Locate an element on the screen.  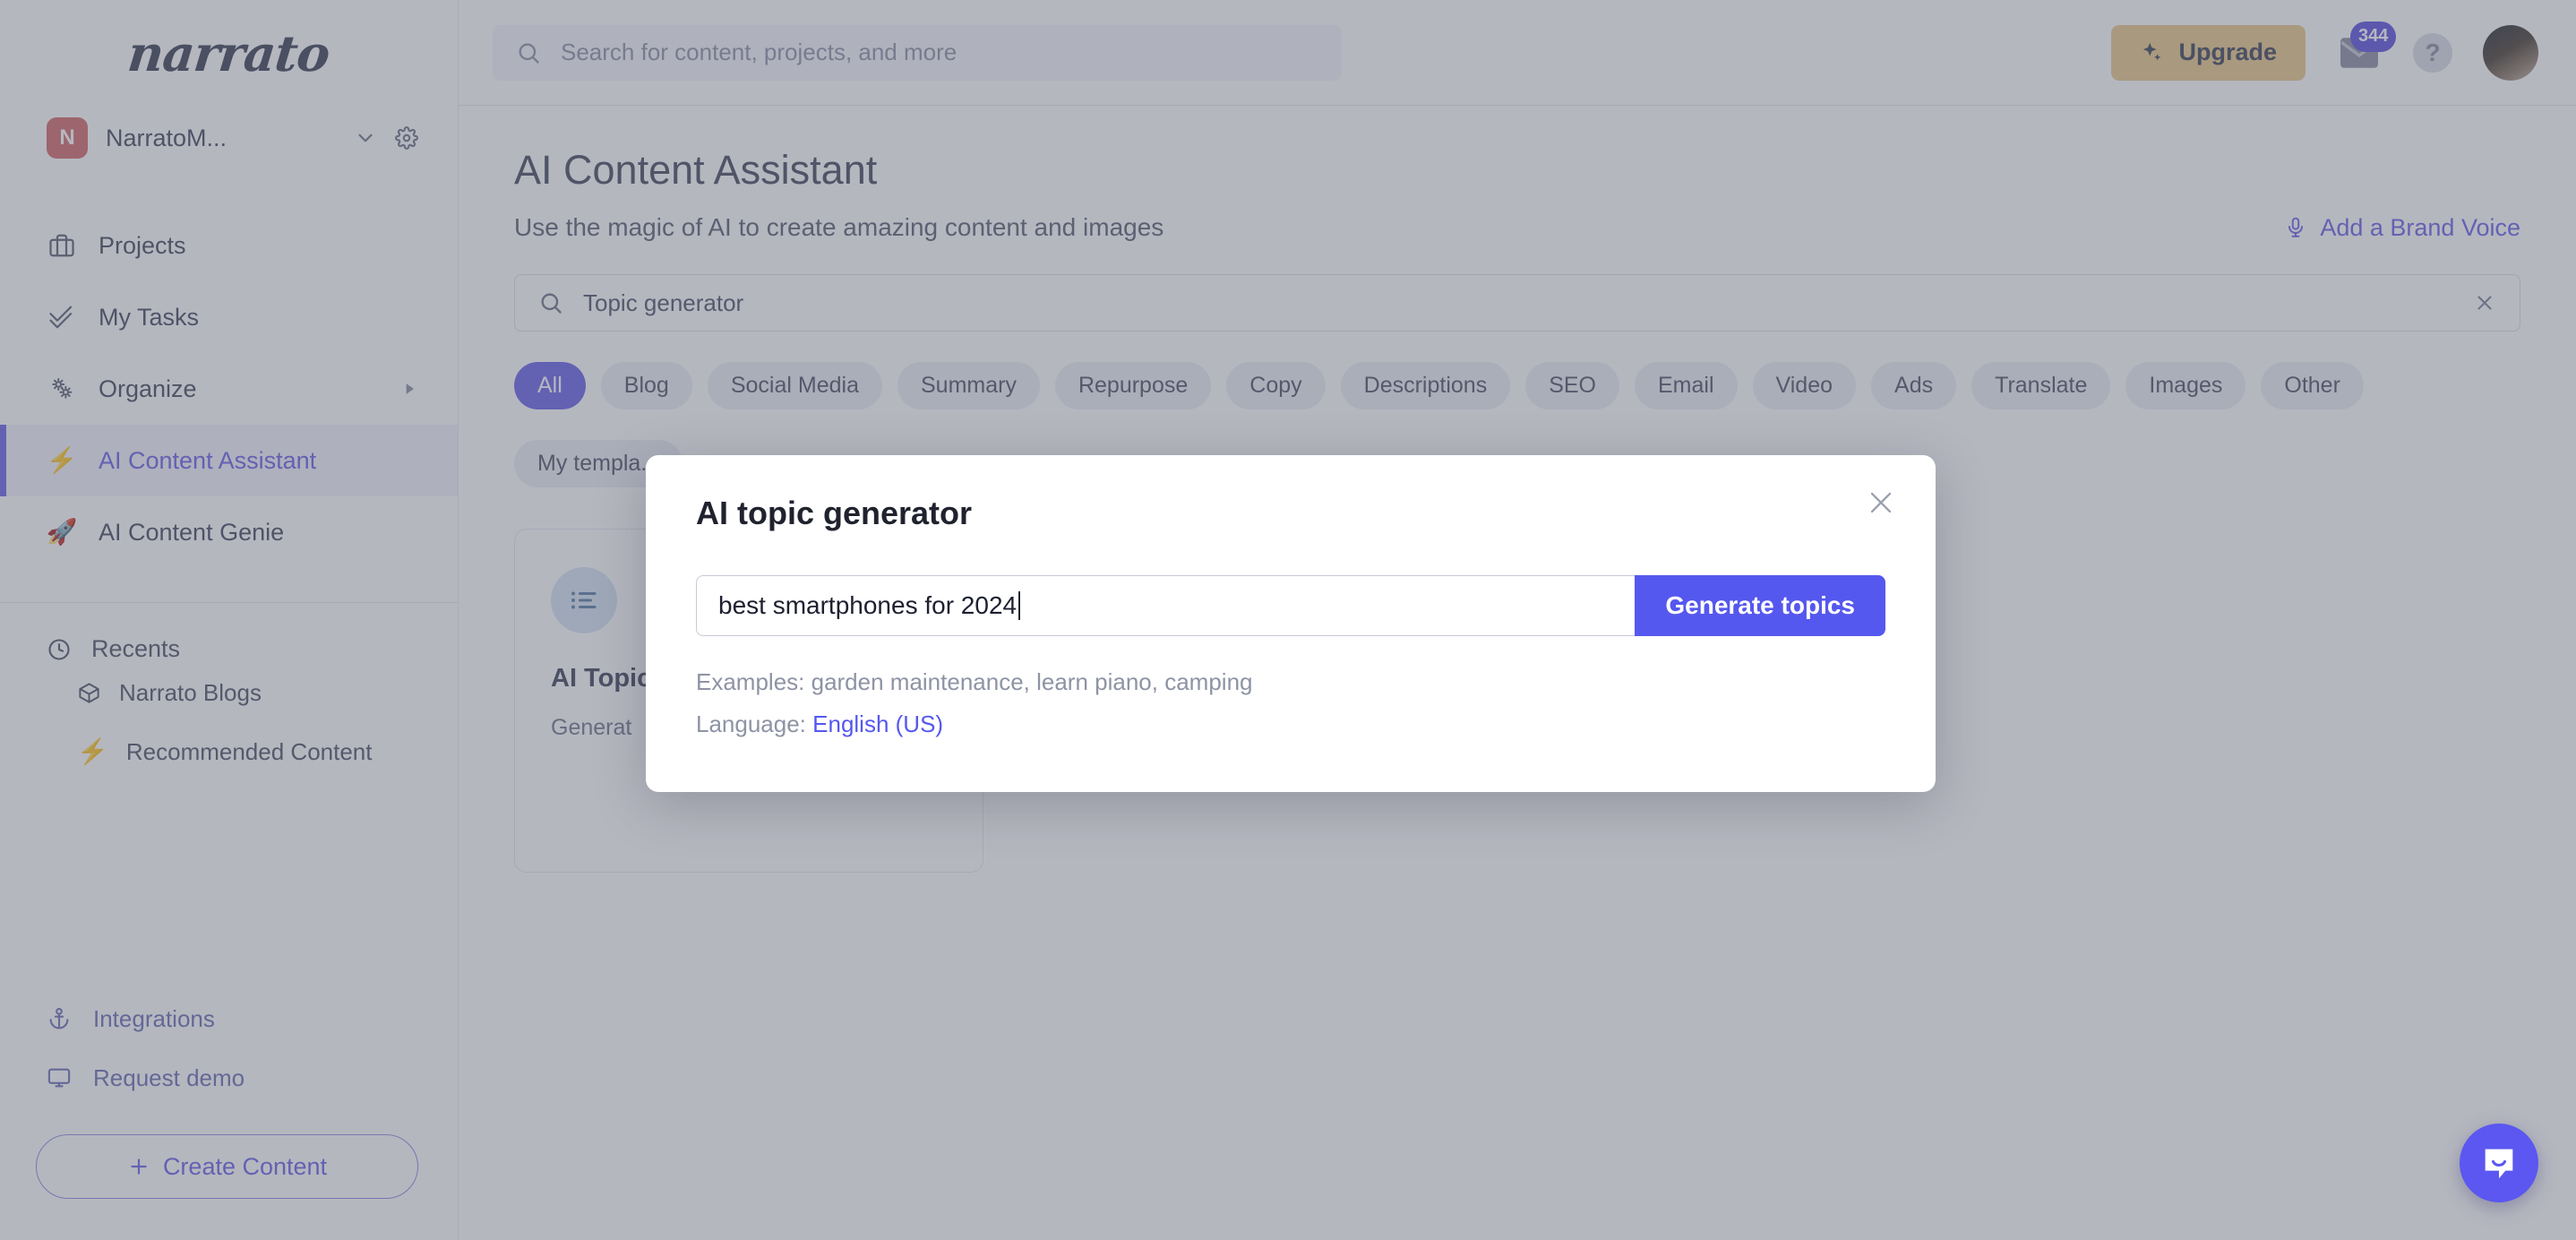
generate-topics-button: Generate topics is located at coordinates (1760, 606).